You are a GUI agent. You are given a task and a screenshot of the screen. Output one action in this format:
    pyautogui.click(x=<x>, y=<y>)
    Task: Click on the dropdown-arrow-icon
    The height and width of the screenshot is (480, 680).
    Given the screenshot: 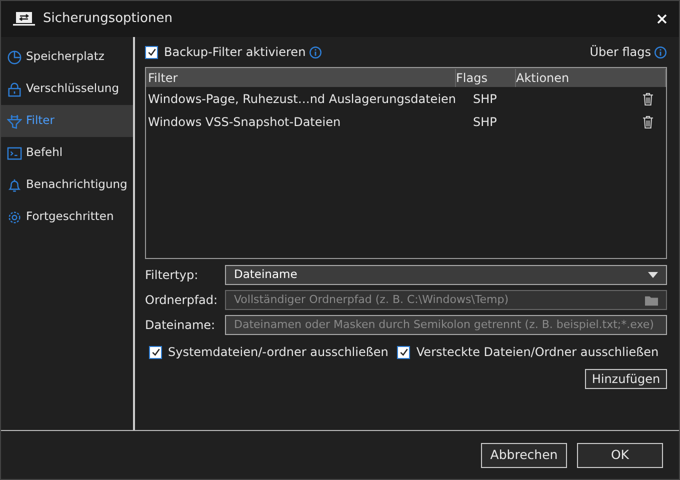 What is the action you would take?
    pyautogui.click(x=653, y=275)
    